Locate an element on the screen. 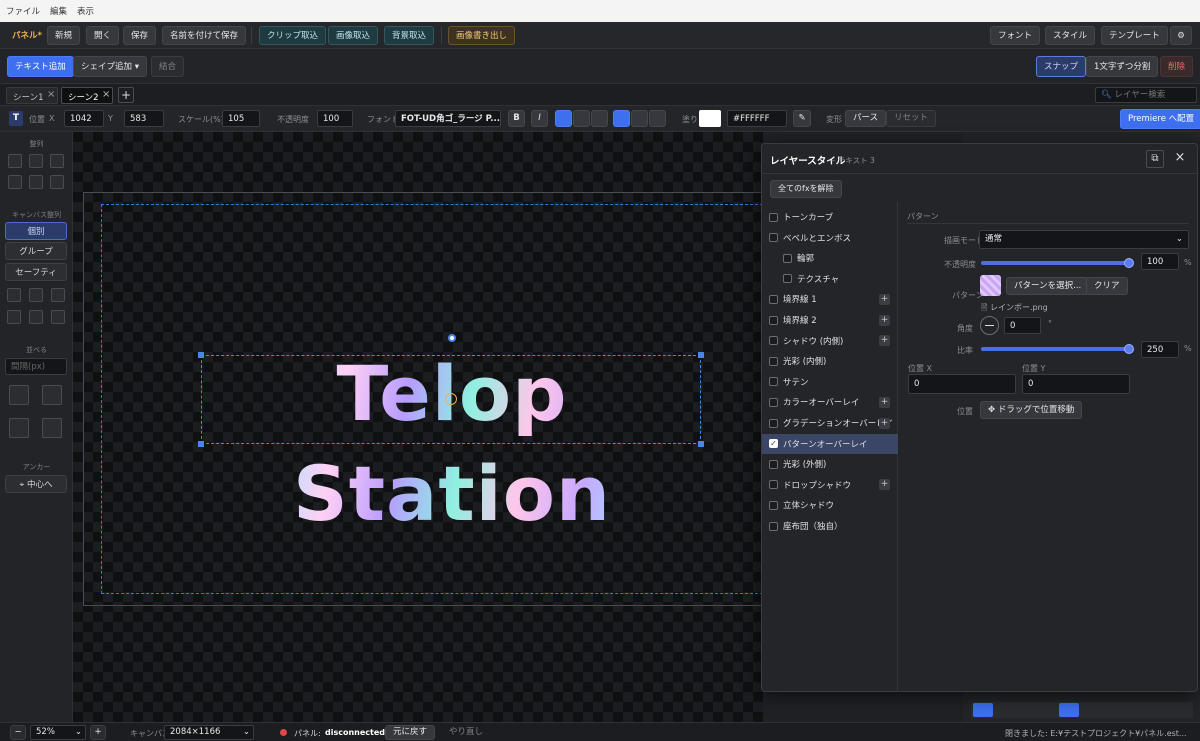 The height and width of the screenshot is (741, 1200). effect-item: トーンカーブ is located at coordinates (830, 217).